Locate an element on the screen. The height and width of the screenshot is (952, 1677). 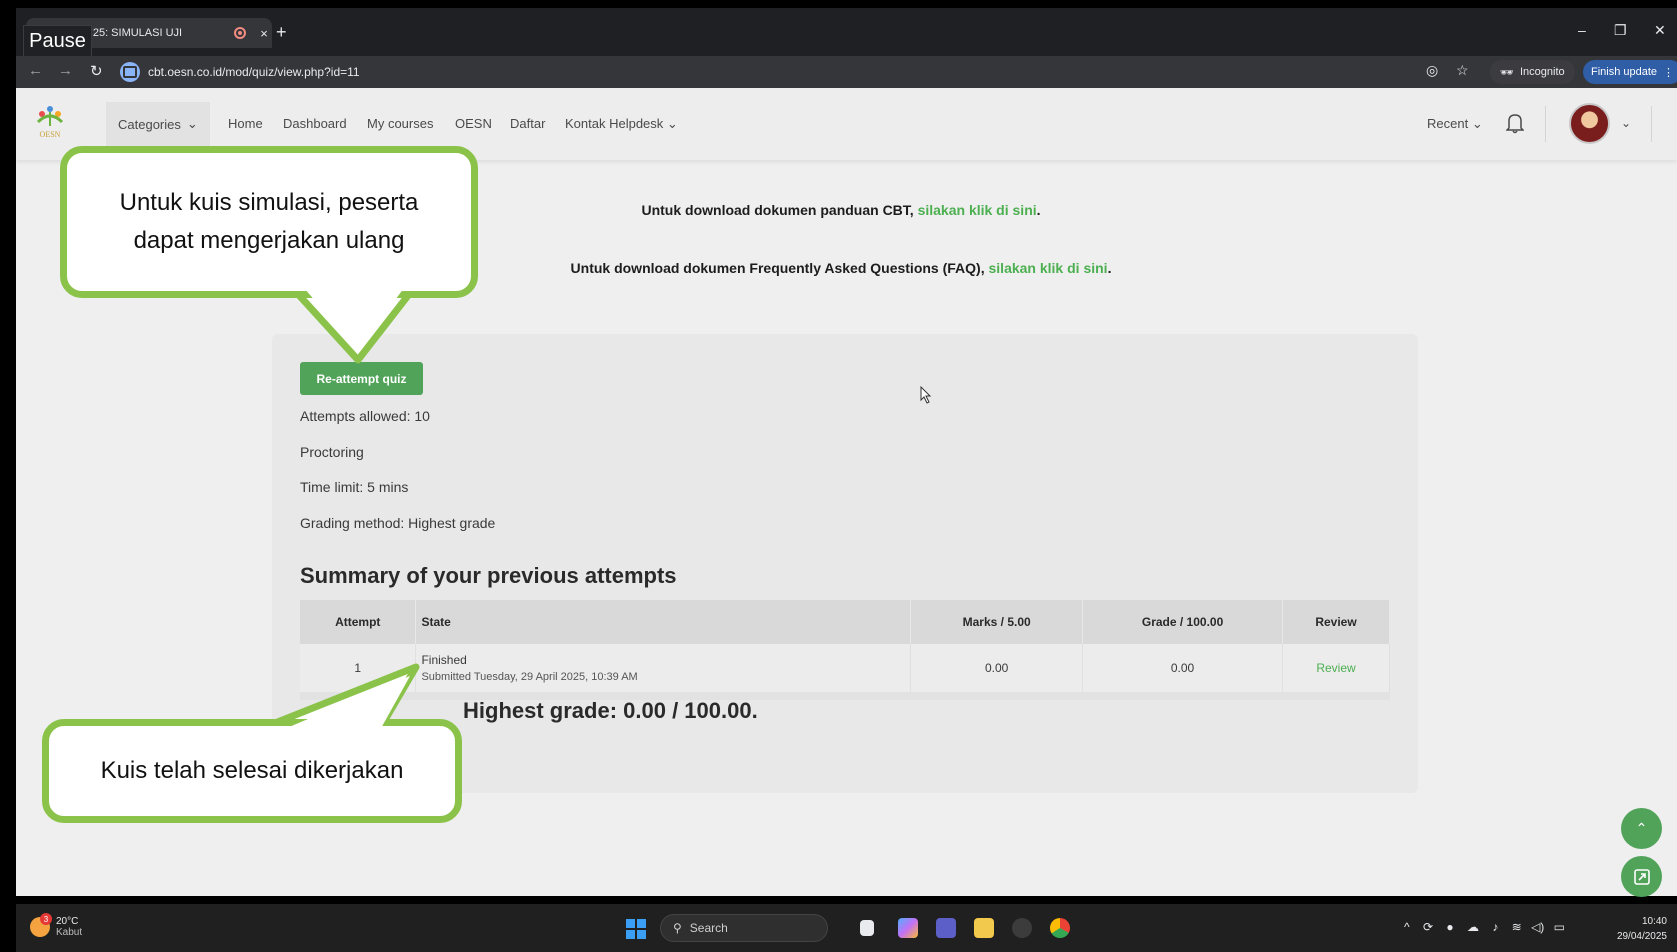
cell-attempt: 1 is located at coordinates (358, 672).